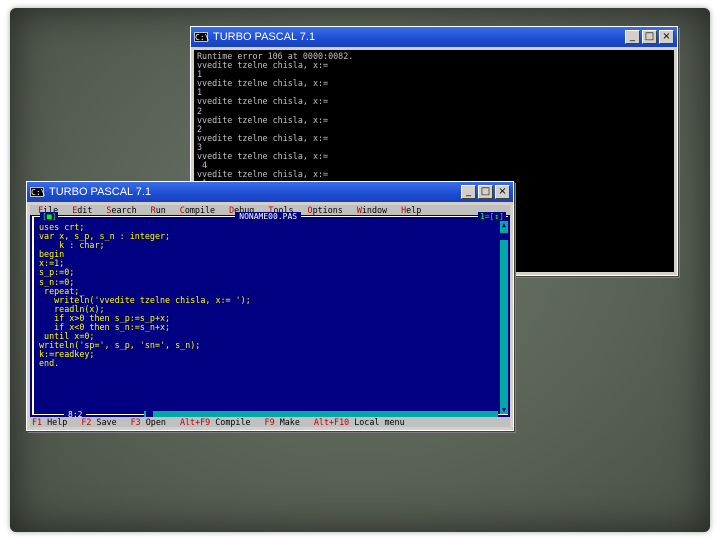  What do you see at coordinates (268, 300) in the screenshot?
I see `code-line: writeln('vvedite tzelne chisla, x:= ');` at bounding box center [268, 300].